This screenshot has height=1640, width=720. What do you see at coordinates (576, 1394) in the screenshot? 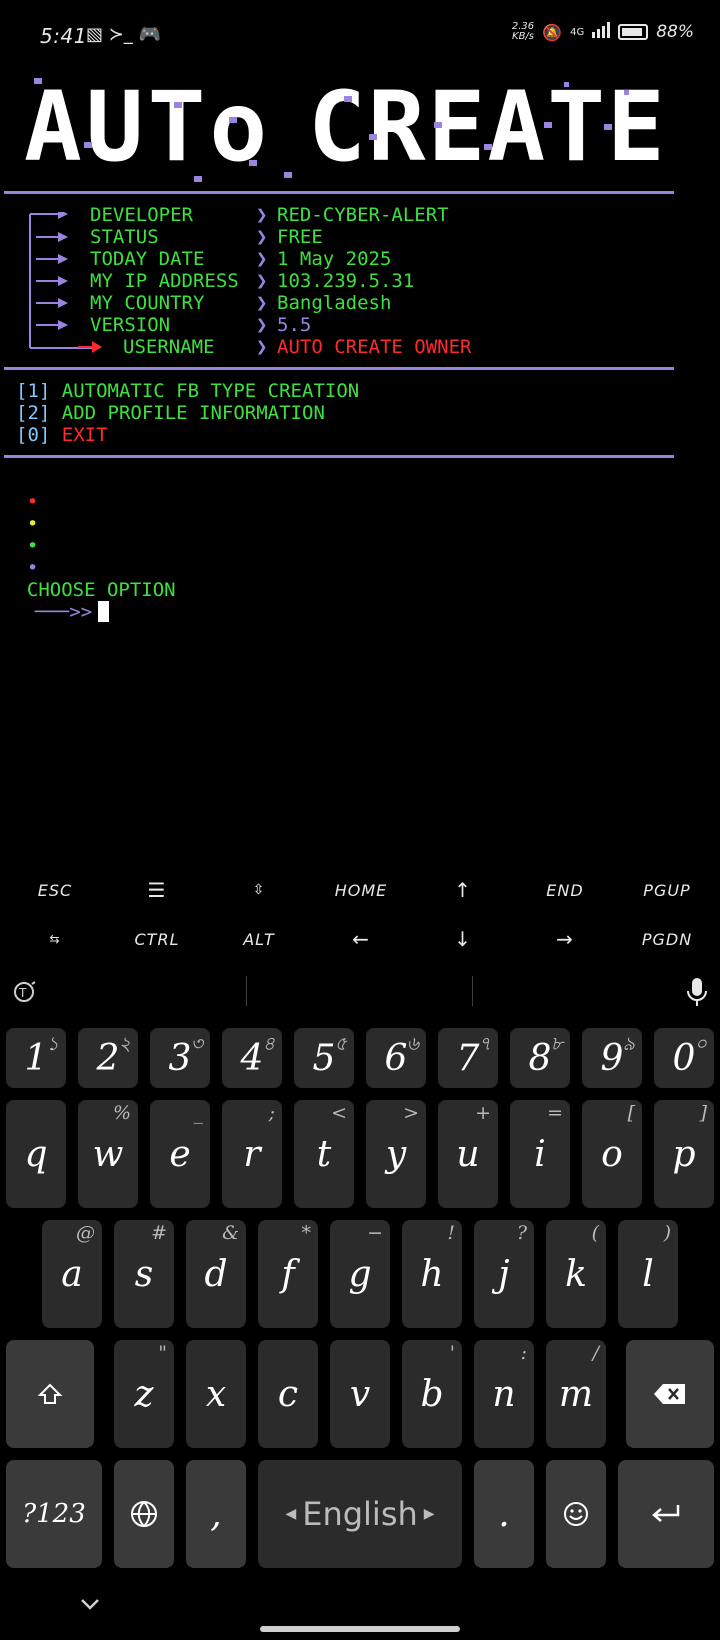
I see `key-m: m /` at bounding box center [576, 1394].